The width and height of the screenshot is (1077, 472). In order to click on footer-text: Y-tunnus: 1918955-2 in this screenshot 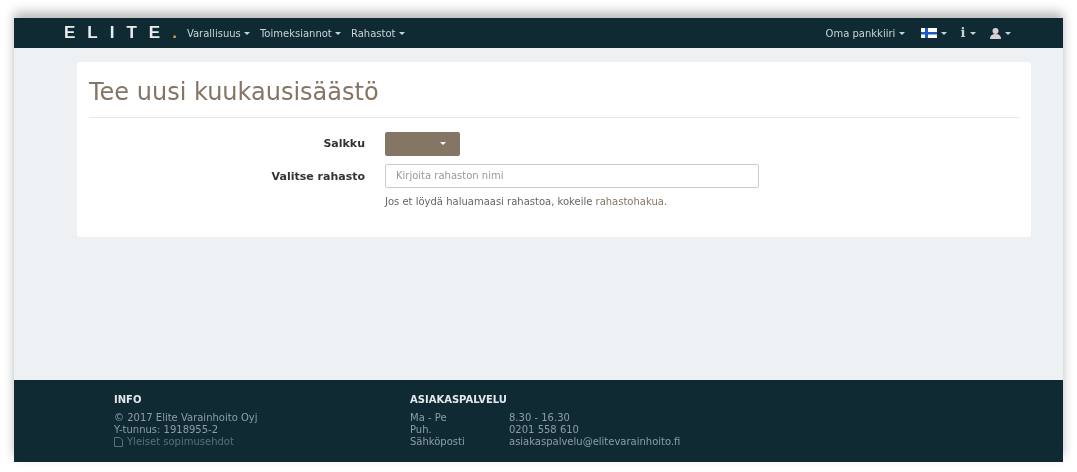, I will do `click(167, 430)`.